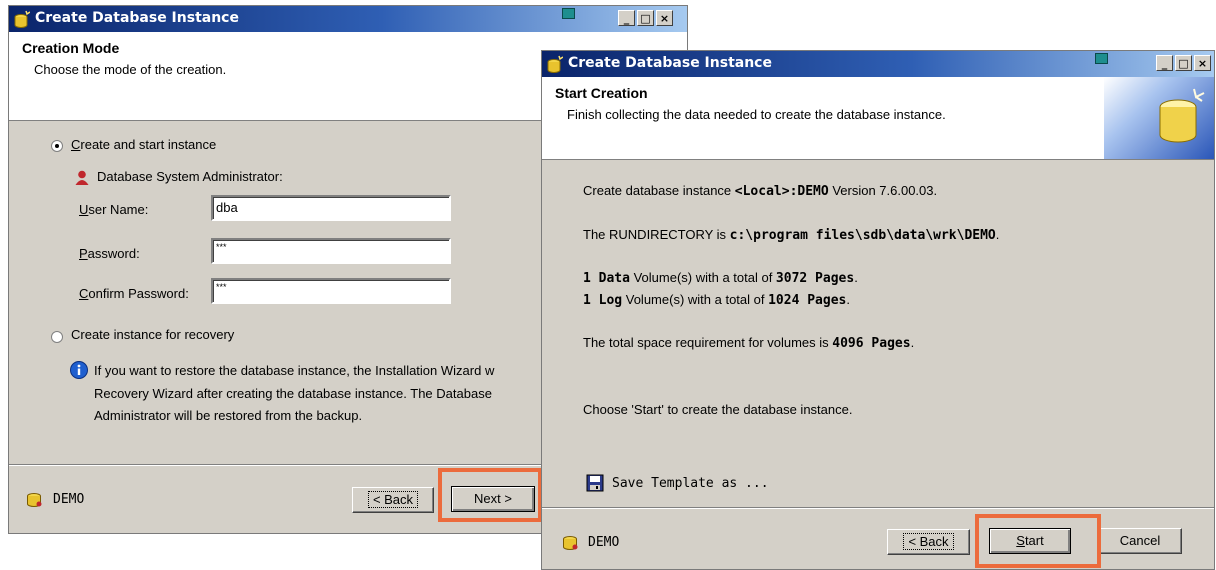  Describe the element at coordinates (490, 495) in the screenshot. I see `next-button-highlight` at that location.